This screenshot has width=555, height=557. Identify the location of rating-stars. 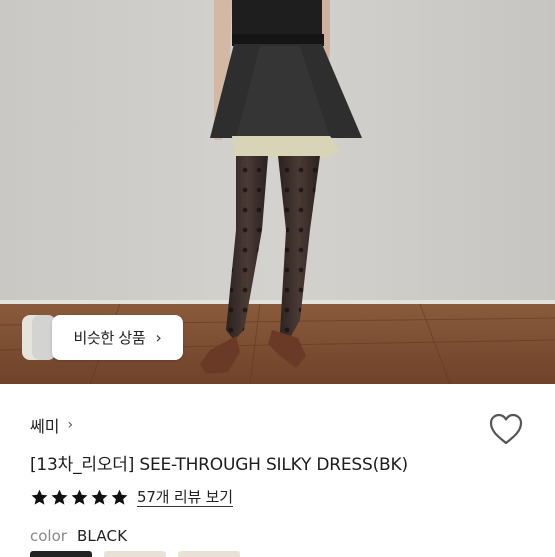
(79, 497).